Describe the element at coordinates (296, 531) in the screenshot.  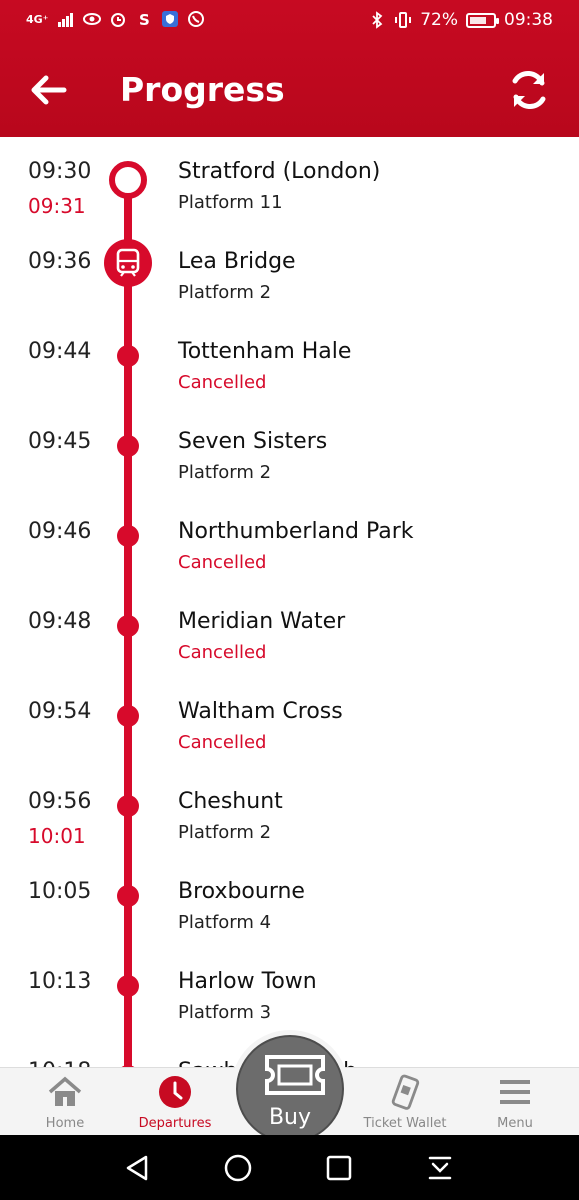
I see `station-name: Northumberland Park` at that location.